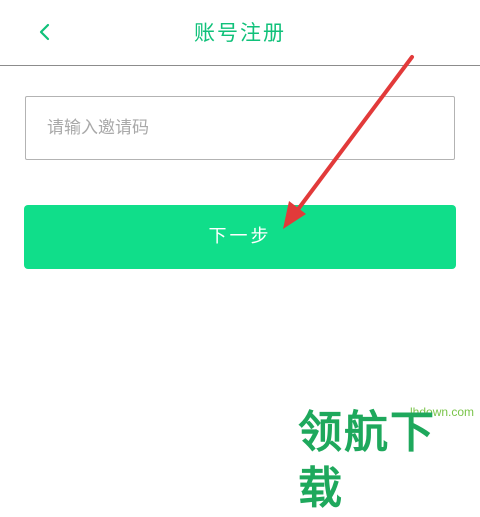  I want to click on watermark-brand: 领航下载, so click(367, 460).